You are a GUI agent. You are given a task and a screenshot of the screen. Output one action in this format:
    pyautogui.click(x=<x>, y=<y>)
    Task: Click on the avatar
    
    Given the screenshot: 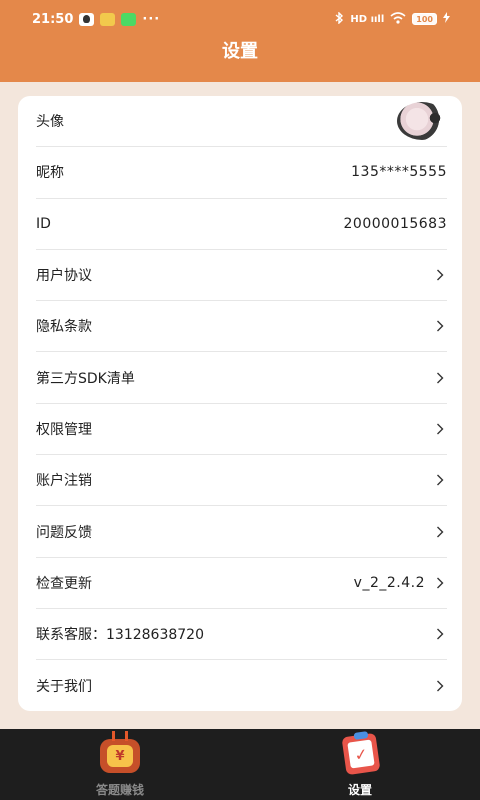 What is the action you would take?
    pyautogui.click(x=422, y=121)
    